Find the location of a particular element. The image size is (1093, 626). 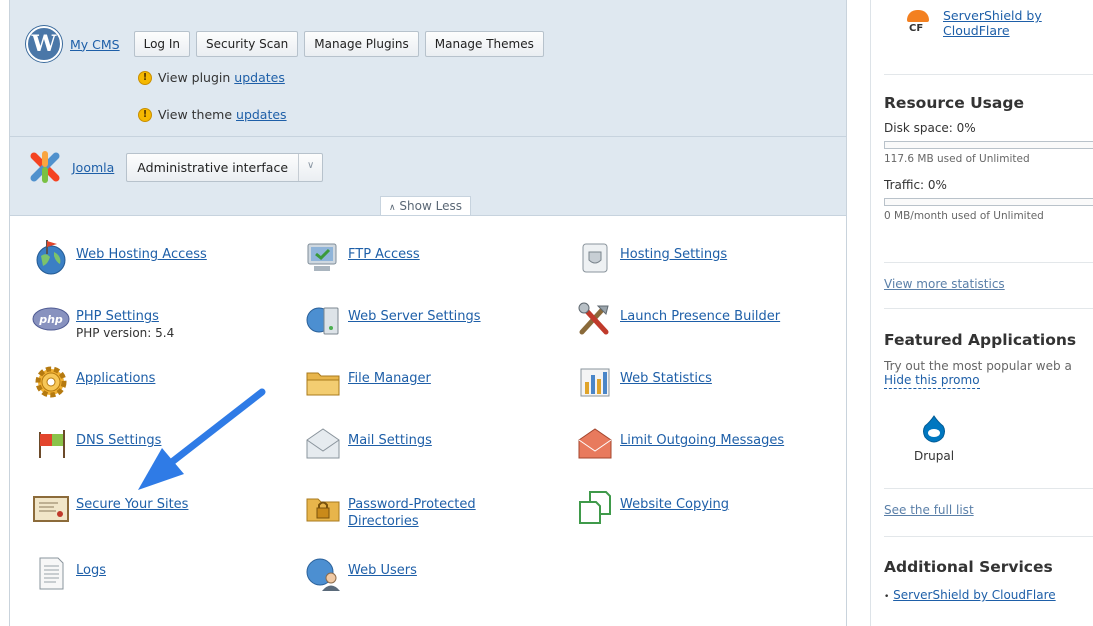

locked-folder-icon is located at coordinates (323, 507).